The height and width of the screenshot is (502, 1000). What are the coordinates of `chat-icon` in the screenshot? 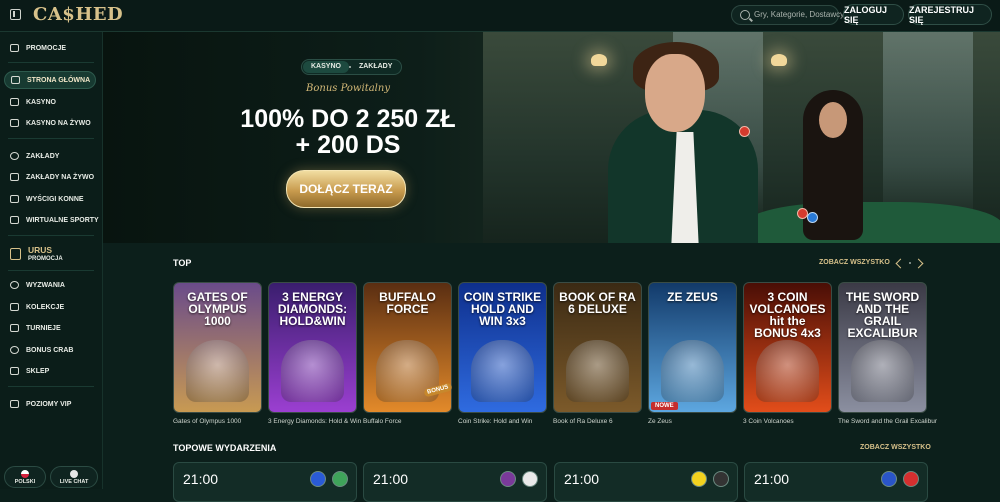 It's located at (74, 473).